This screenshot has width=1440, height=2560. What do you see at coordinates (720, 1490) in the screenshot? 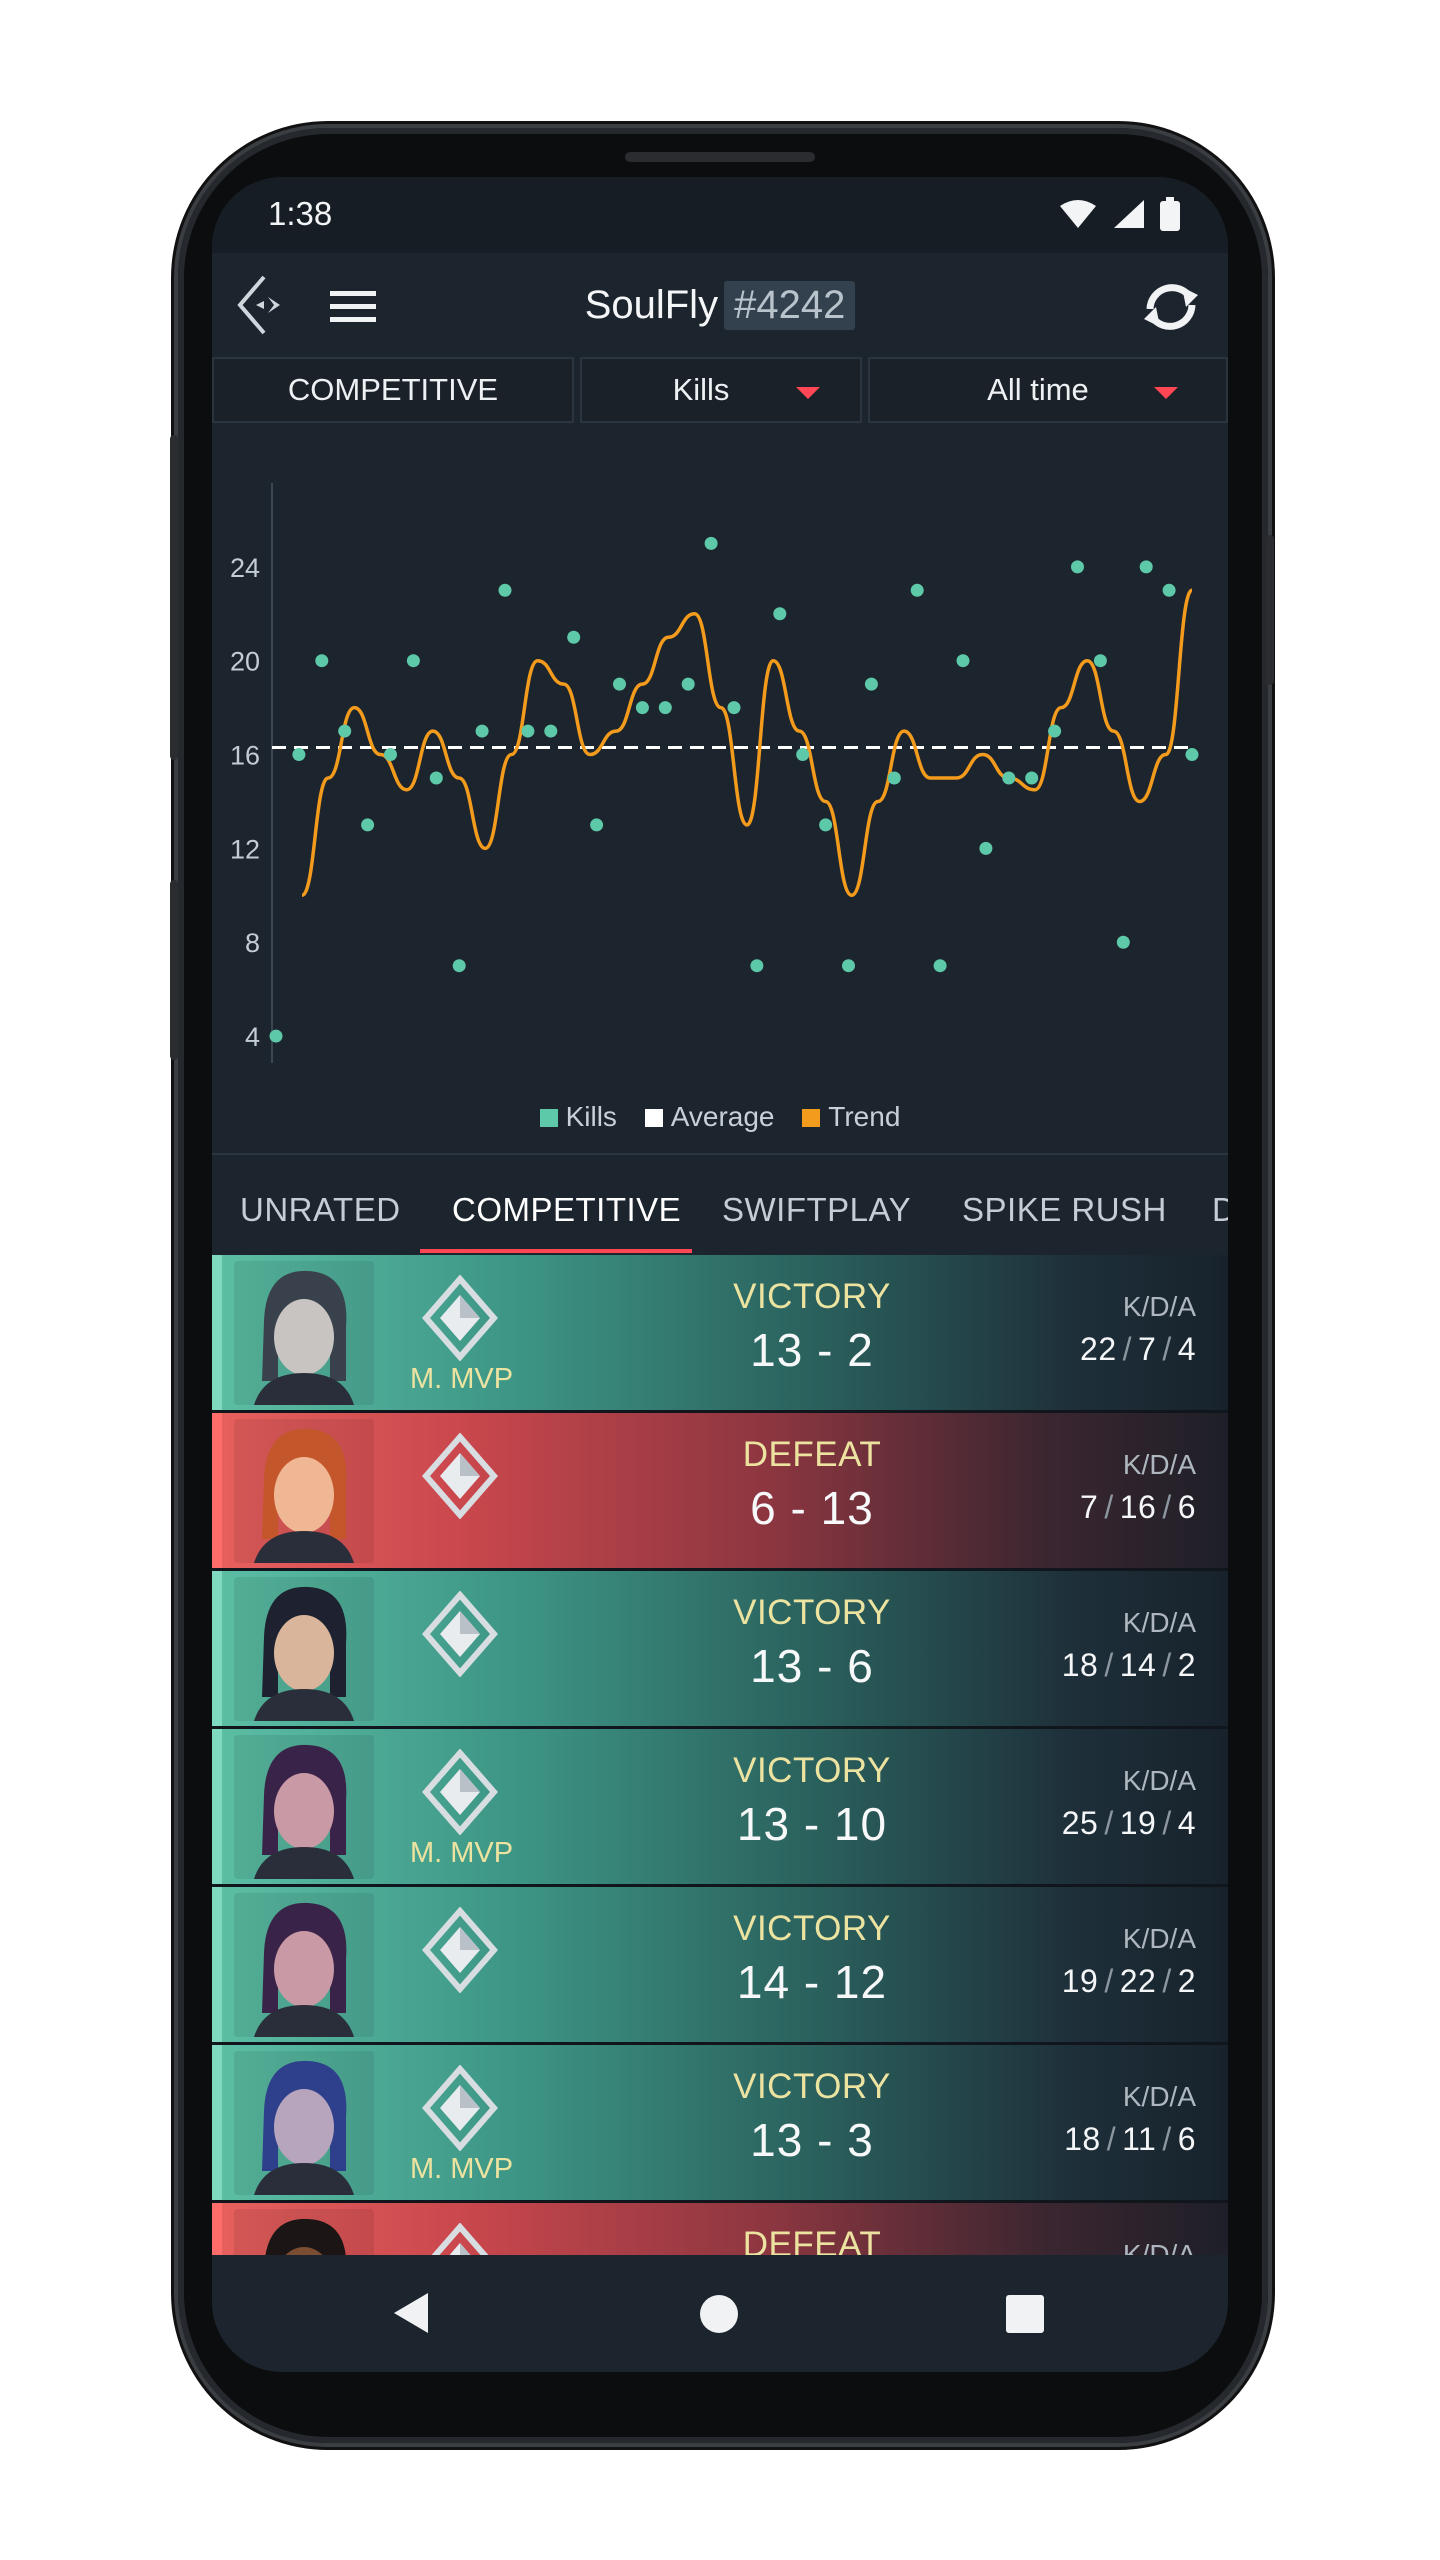
I see `match-row: DEFEAT 6 - 13 K/D/A 7/16/6` at bounding box center [720, 1490].